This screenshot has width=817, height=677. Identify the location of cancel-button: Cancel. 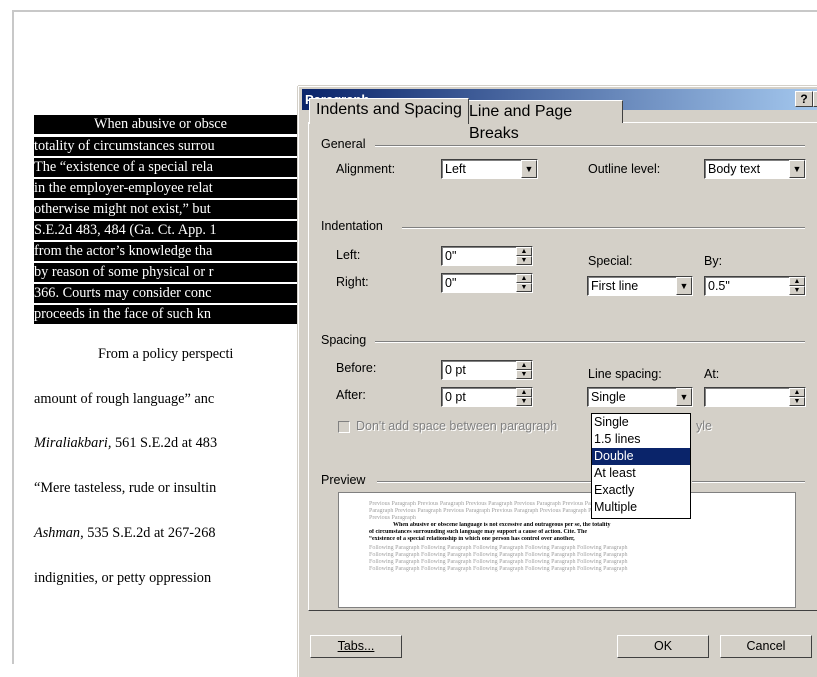
(766, 646).